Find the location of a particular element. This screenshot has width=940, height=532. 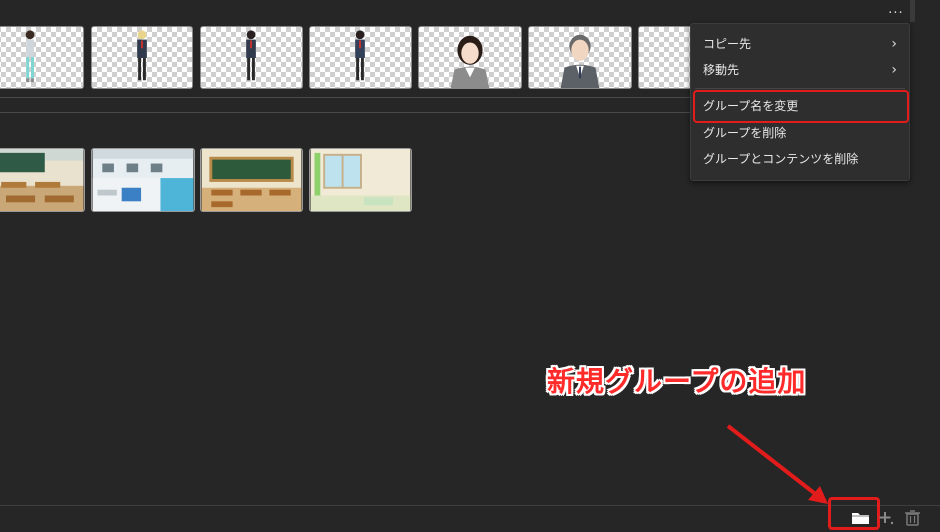

menu-item-delete-group-and-contents: グループとコンテンツを削除 is located at coordinates (800, 159).